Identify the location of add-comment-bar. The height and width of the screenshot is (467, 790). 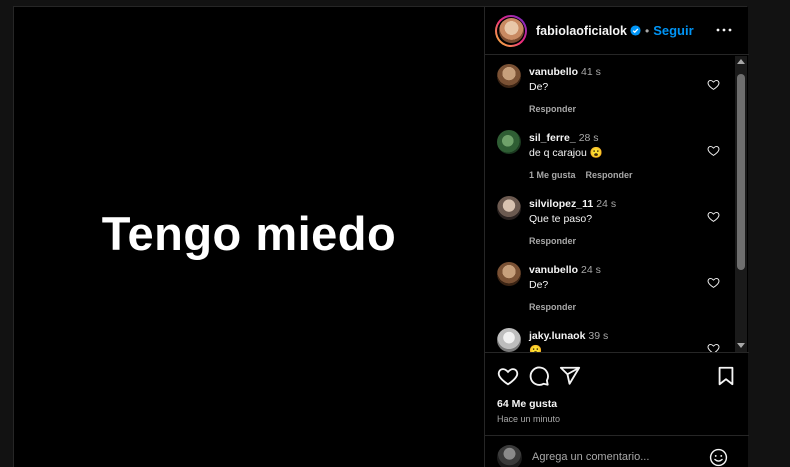
(617, 451).